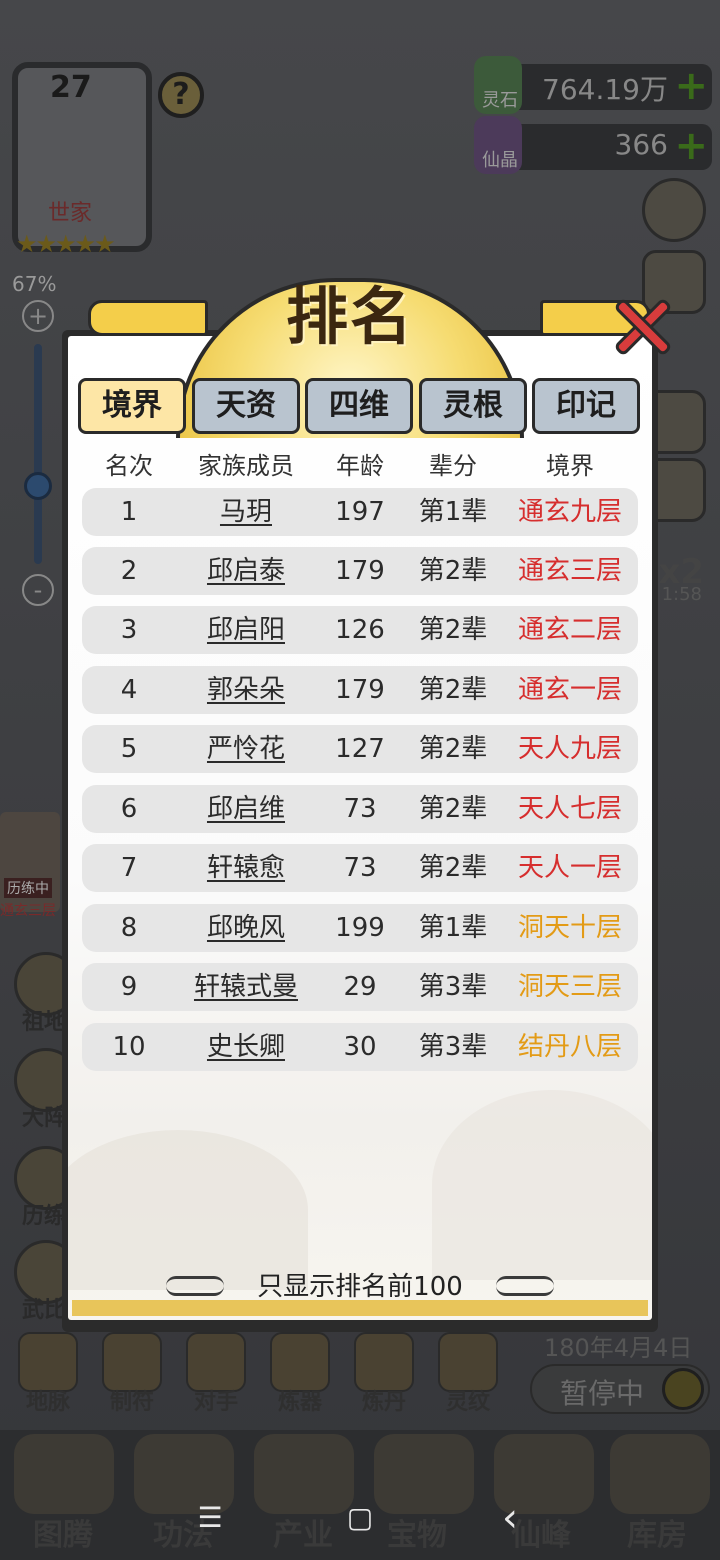 The width and height of the screenshot is (720, 1560). Describe the element at coordinates (304, 1474) in the screenshot. I see `industry-icon` at that location.